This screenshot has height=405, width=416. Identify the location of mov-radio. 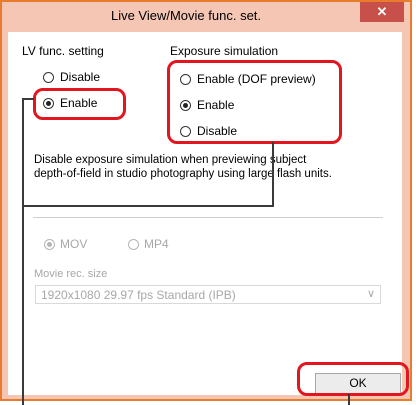
(49, 244).